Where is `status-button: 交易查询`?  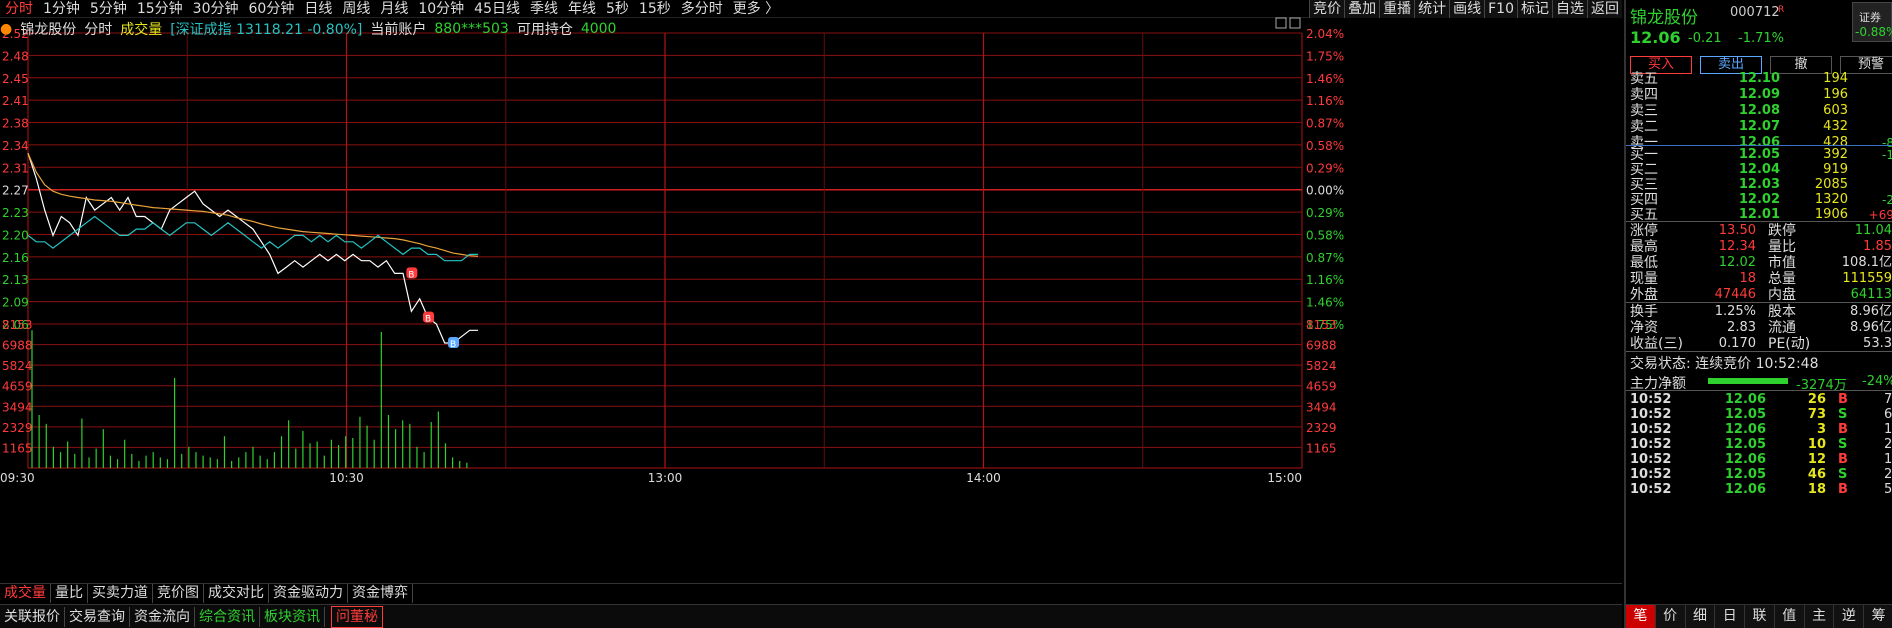
status-button: 交易查询 is located at coordinates (97, 616).